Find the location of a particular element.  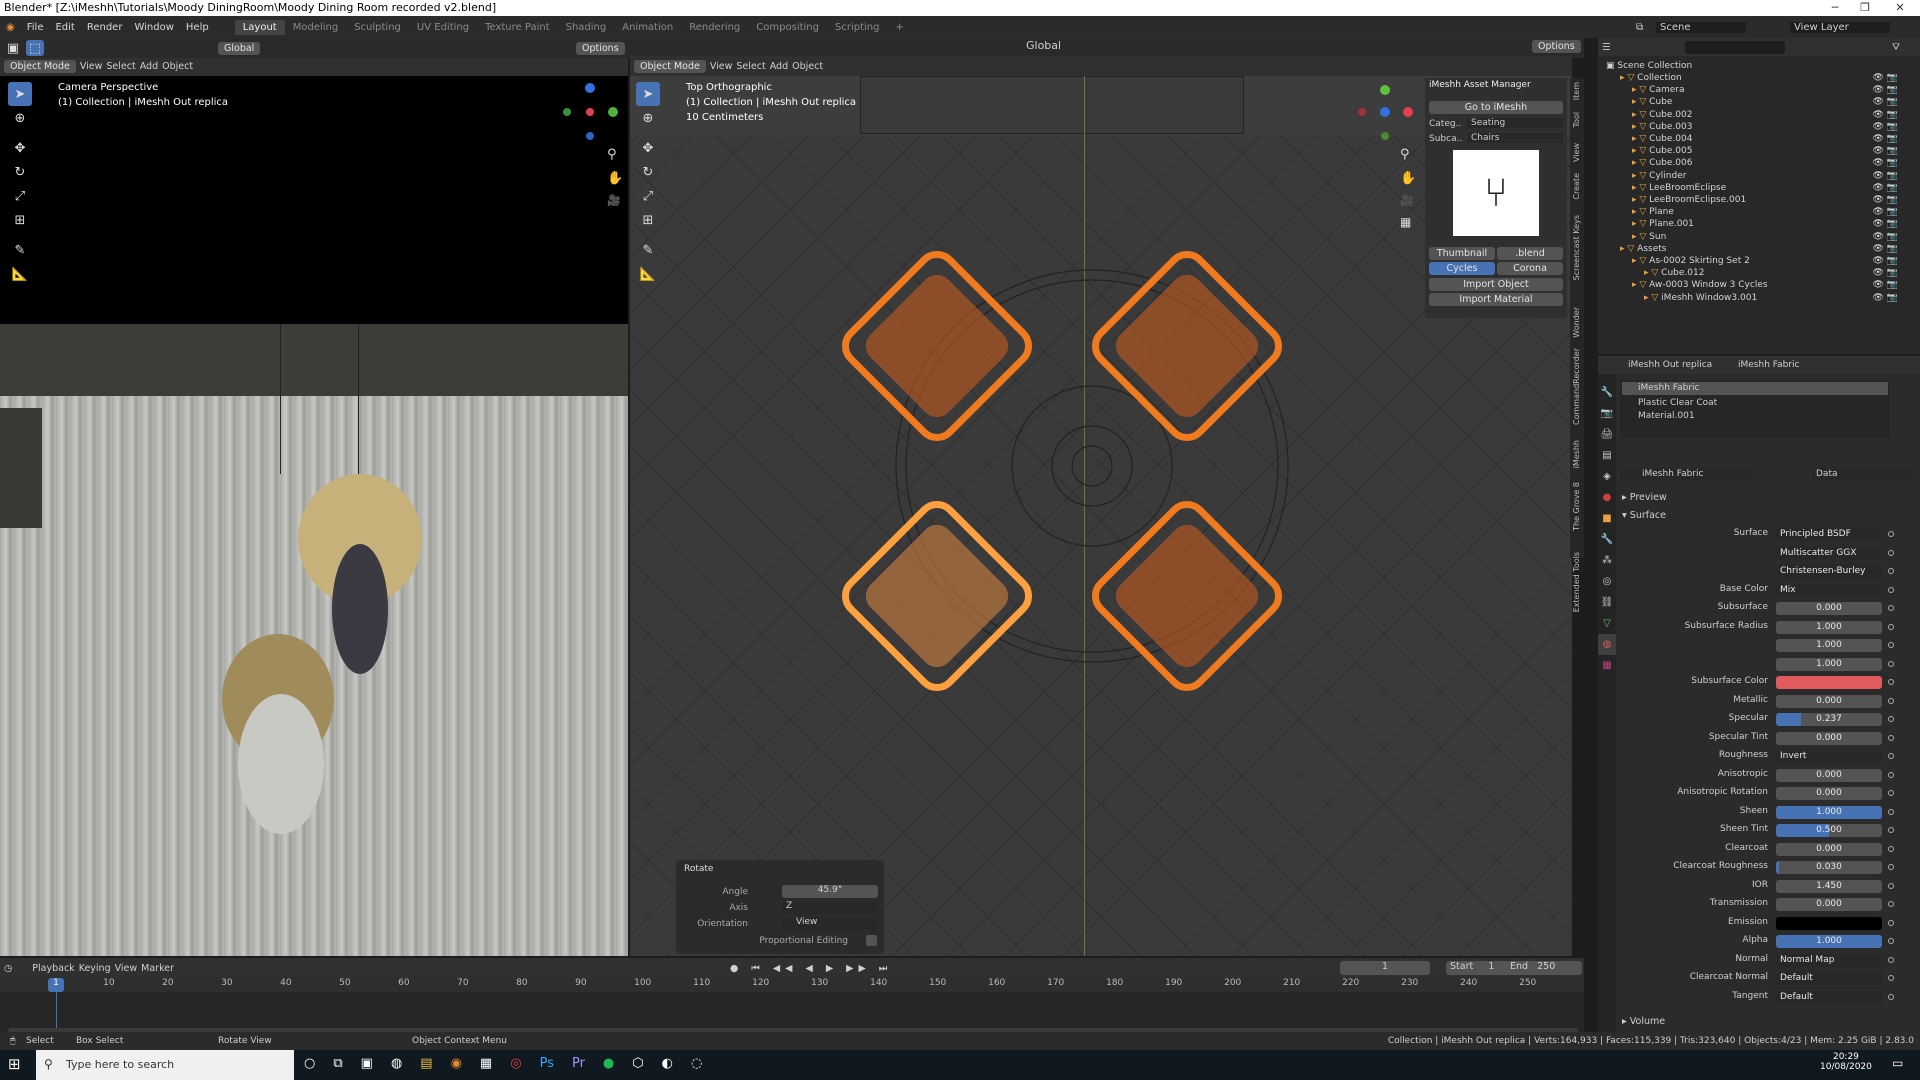

sidebar-tab-1: Tool is located at coordinates (1576, 120).